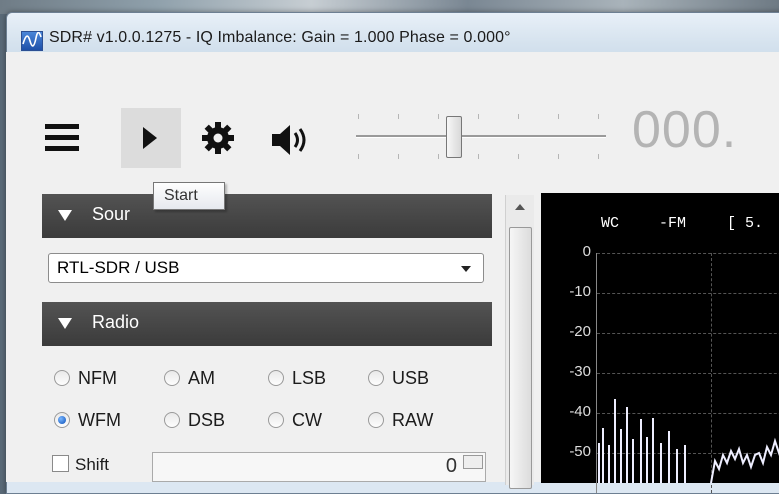 The image size is (779, 494). What do you see at coordinates (451, 466) in the screenshot?
I see `shift-value: 0` at bounding box center [451, 466].